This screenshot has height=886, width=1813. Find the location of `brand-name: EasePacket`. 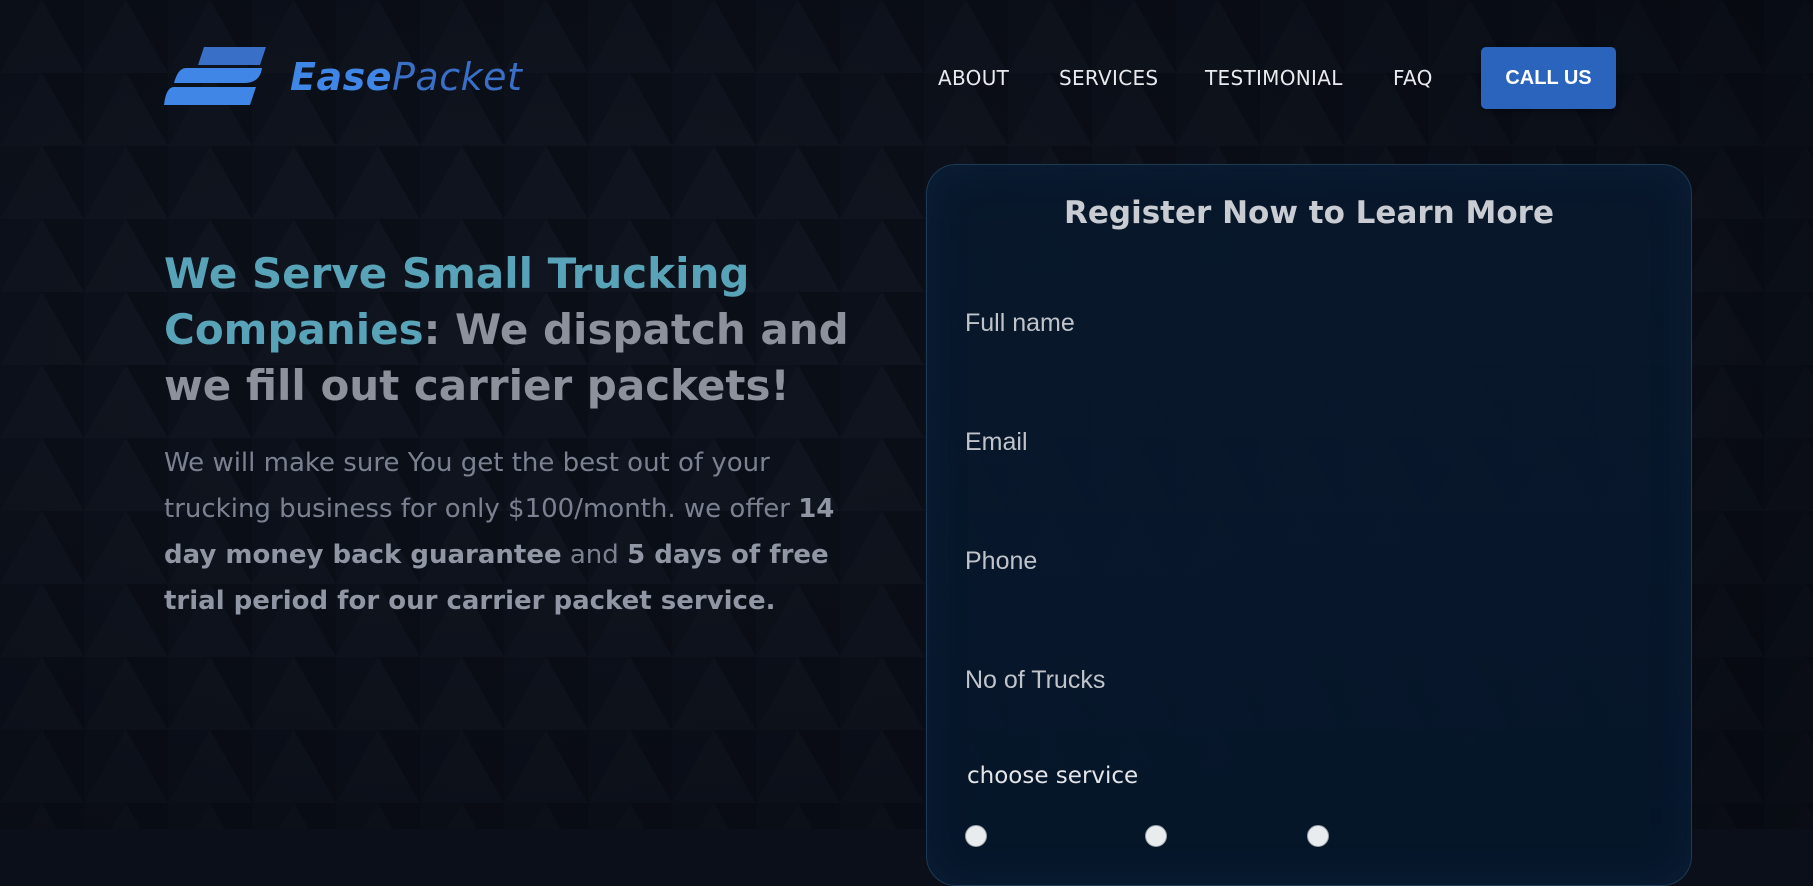

brand-name: EasePacket is located at coordinates (406, 77).